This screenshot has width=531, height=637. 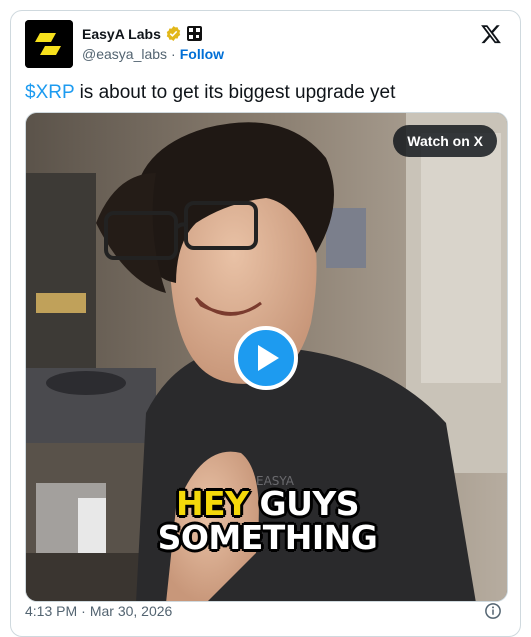 I want to click on info-icon, so click(x=493, y=611).